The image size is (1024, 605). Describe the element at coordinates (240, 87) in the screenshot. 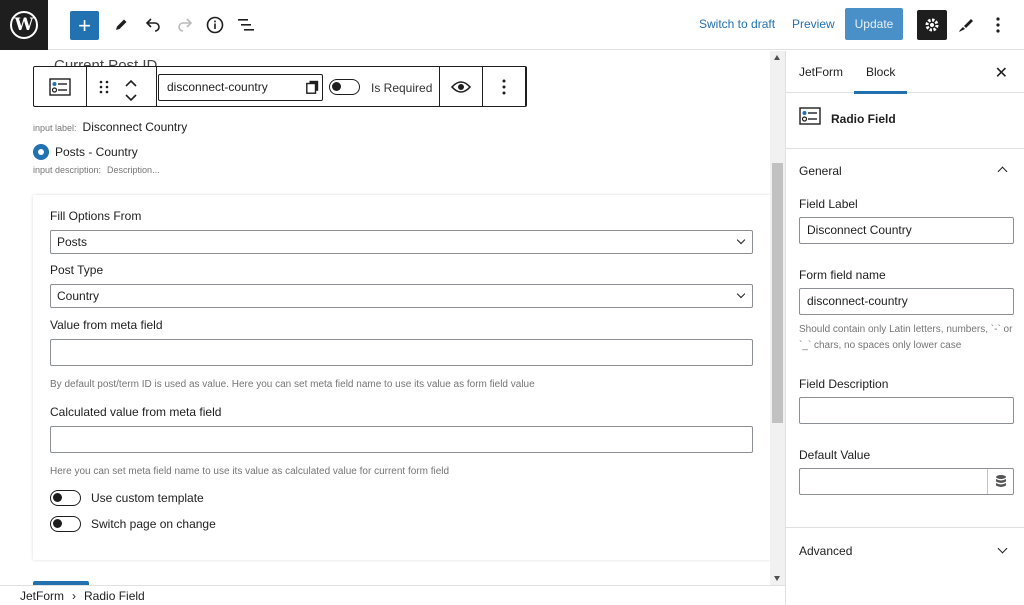

I see `toolbar-field-name-input: disconnect-country` at that location.